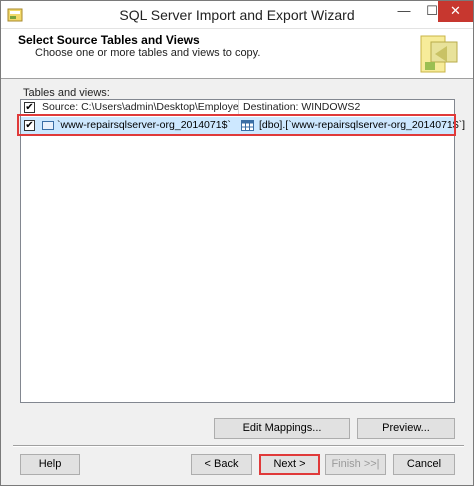  Describe the element at coordinates (424, 464) in the screenshot. I see `cancel-button: Cancel` at that location.